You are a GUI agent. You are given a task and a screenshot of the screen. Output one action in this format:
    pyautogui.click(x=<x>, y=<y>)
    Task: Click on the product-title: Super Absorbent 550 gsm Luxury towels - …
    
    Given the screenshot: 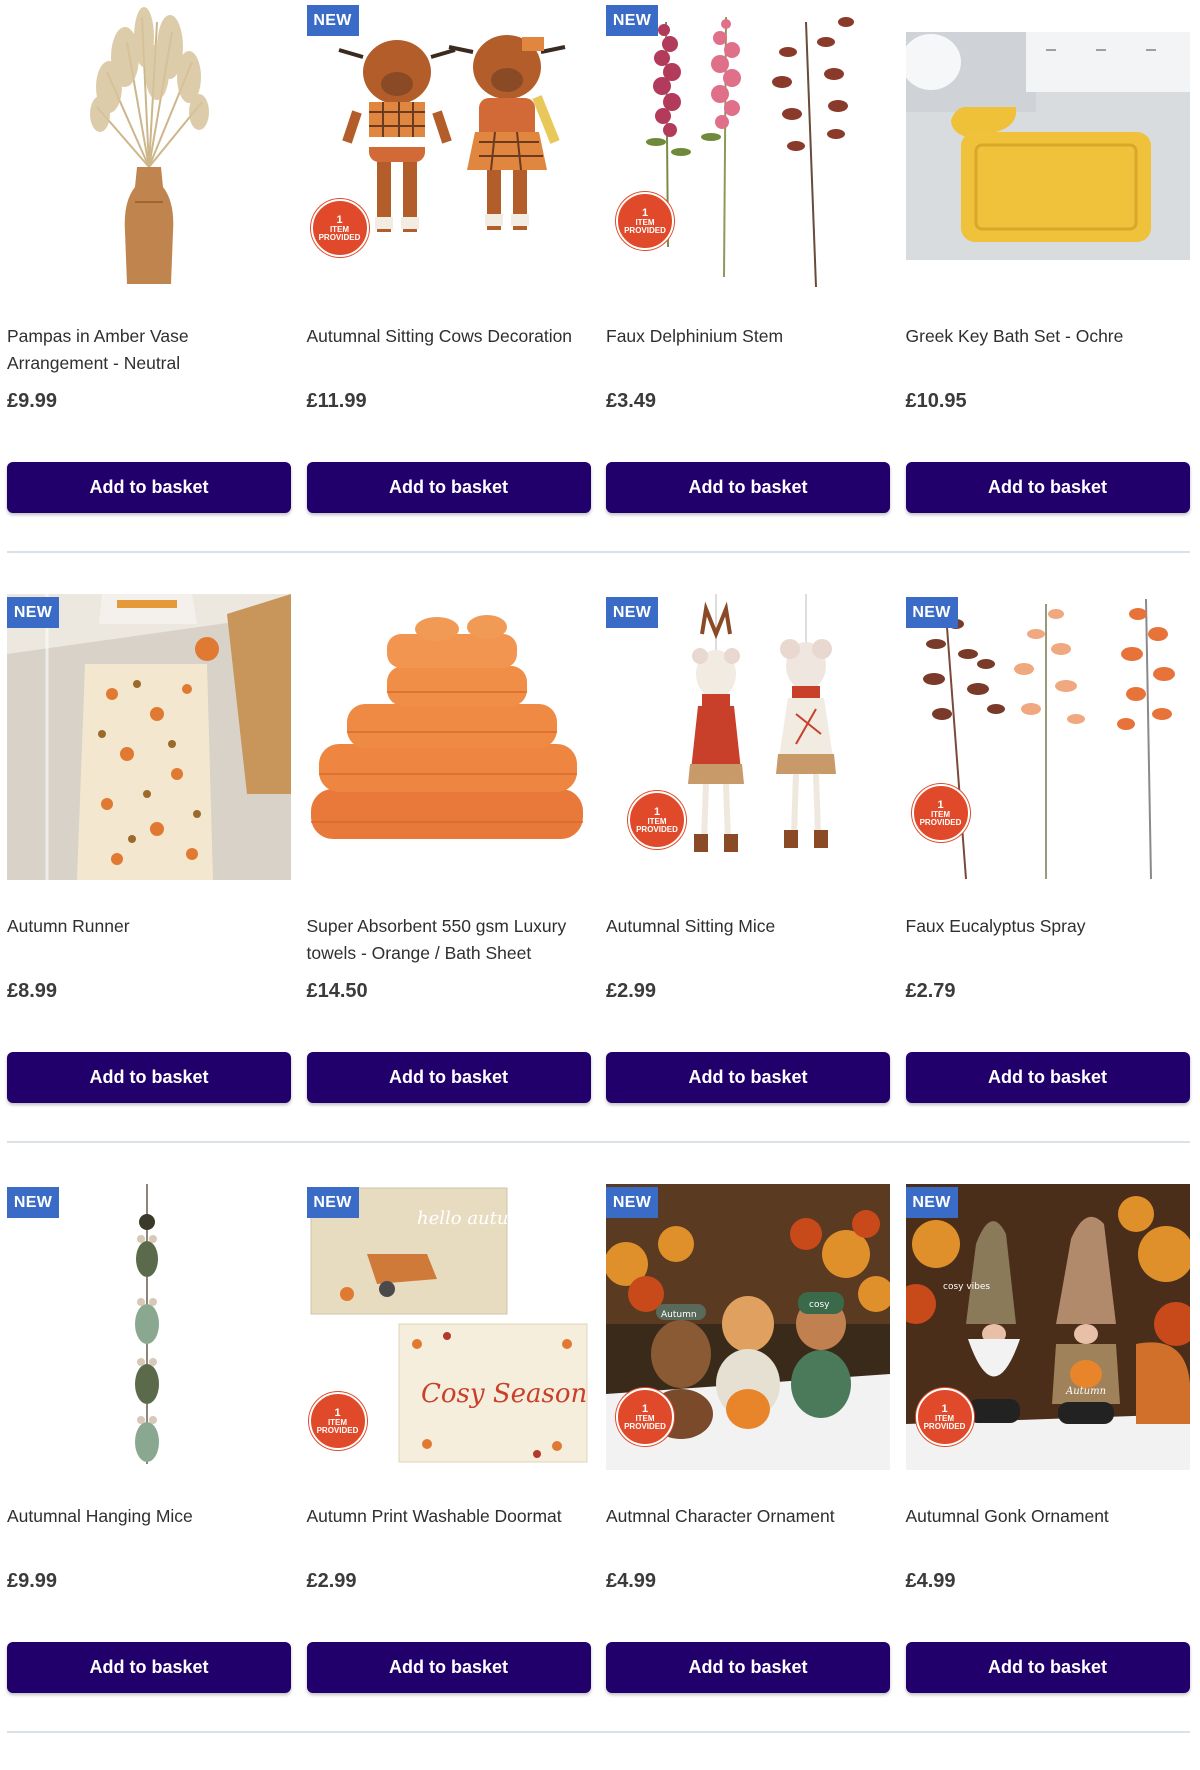 What is the action you would take?
    pyautogui.click(x=449, y=940)
    